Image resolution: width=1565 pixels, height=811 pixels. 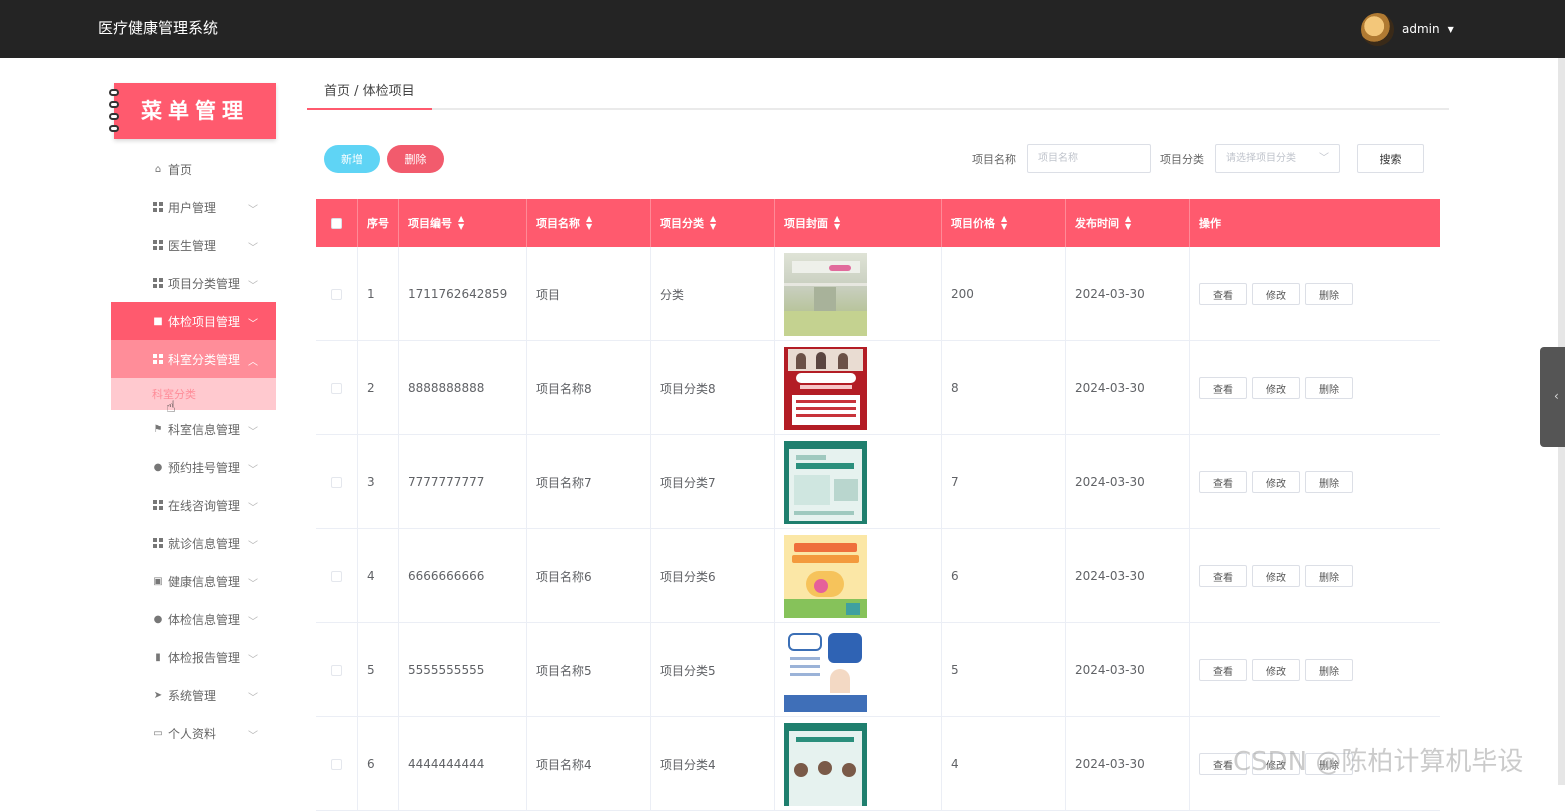 I want to click on sidebar-item-label: 项目分类管理, so click(x=204, y=283).